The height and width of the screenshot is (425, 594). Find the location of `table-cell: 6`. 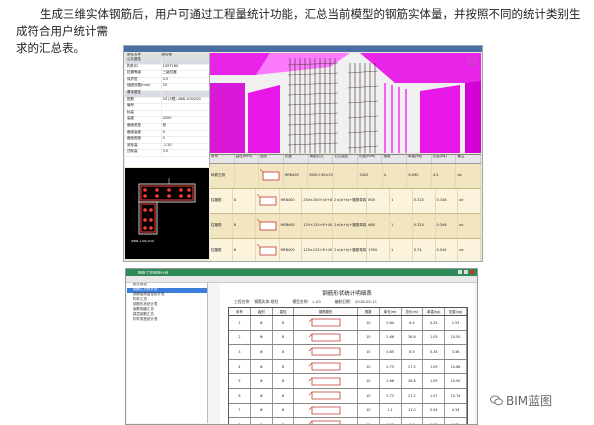

table-cell: 6 is located at coordinates (240, 395).